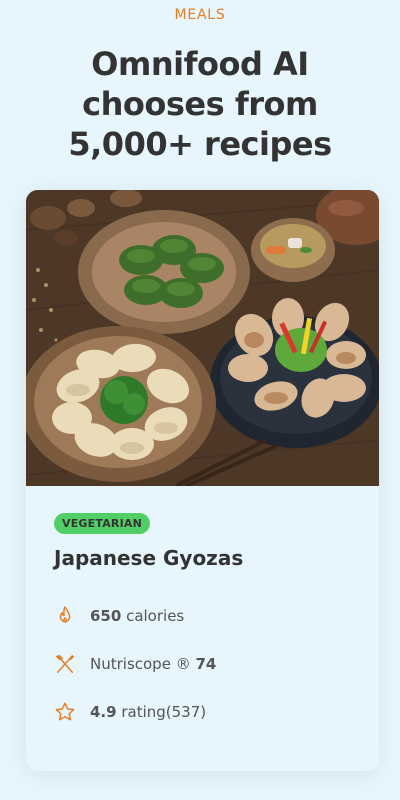 This screenshot has width=400, height=800. I want to click on vegetarian-tag: VEGETARIAN, so click(102, 523).